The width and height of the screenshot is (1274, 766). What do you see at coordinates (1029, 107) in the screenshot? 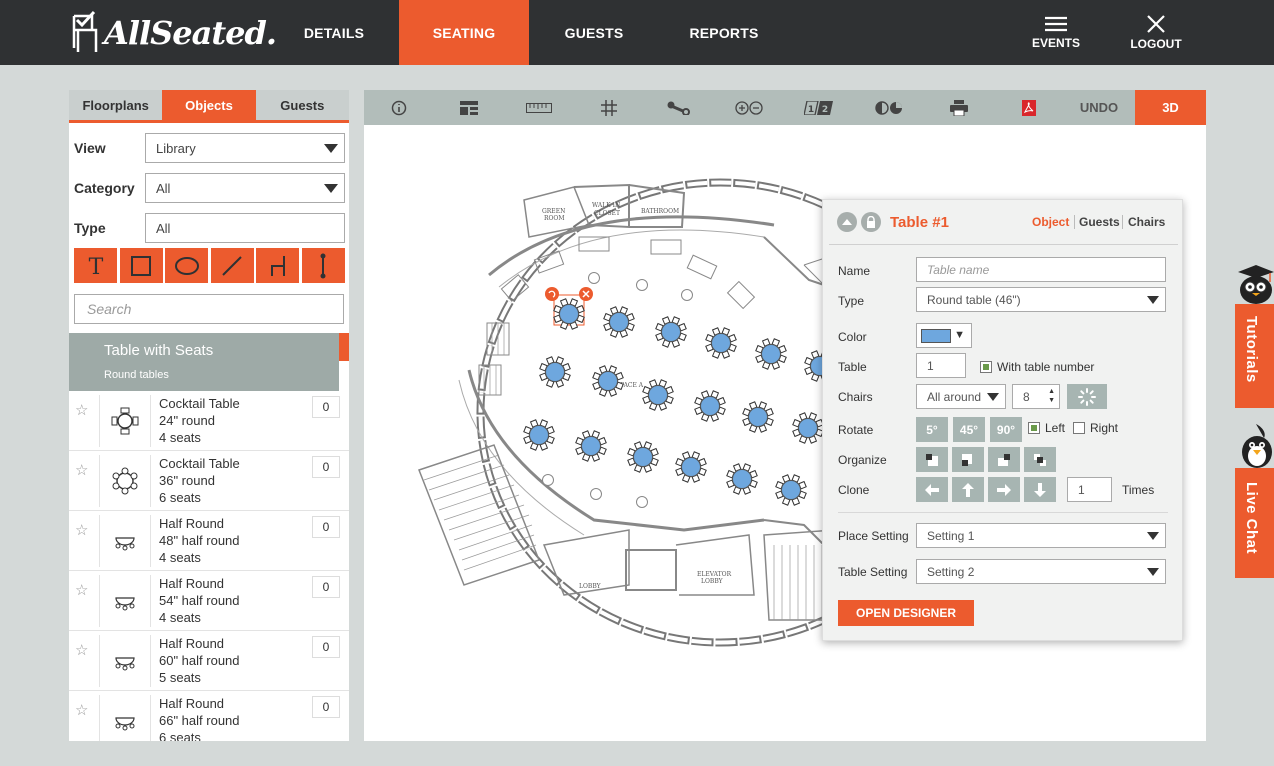
I see `pdf-button` at bounding box center [1029, 107].